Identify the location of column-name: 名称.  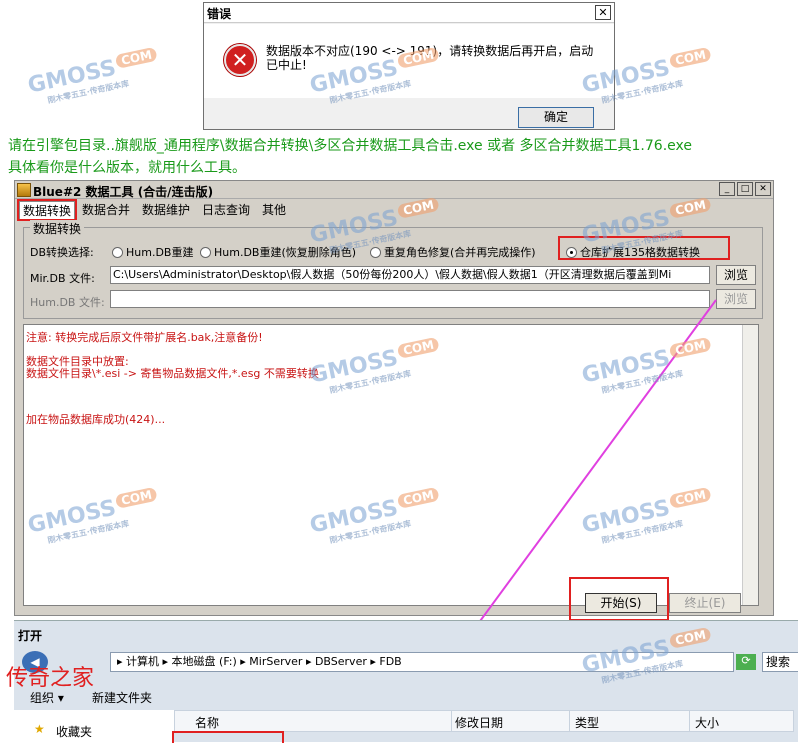
(207, 722).